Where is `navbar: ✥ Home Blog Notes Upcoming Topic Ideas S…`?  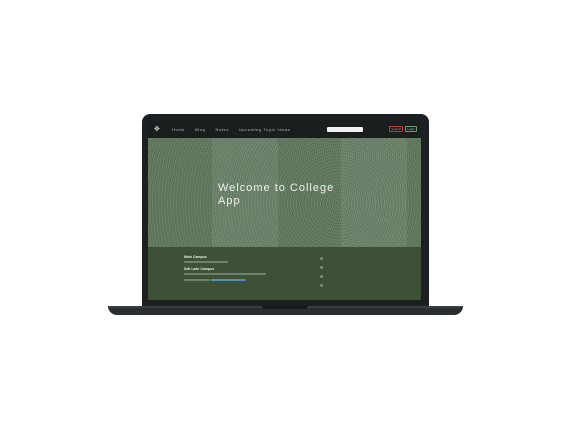 navbar: ✥ Home Blog Notes Upcoming Topic Ideas S… is located at coordinates (284, 129).